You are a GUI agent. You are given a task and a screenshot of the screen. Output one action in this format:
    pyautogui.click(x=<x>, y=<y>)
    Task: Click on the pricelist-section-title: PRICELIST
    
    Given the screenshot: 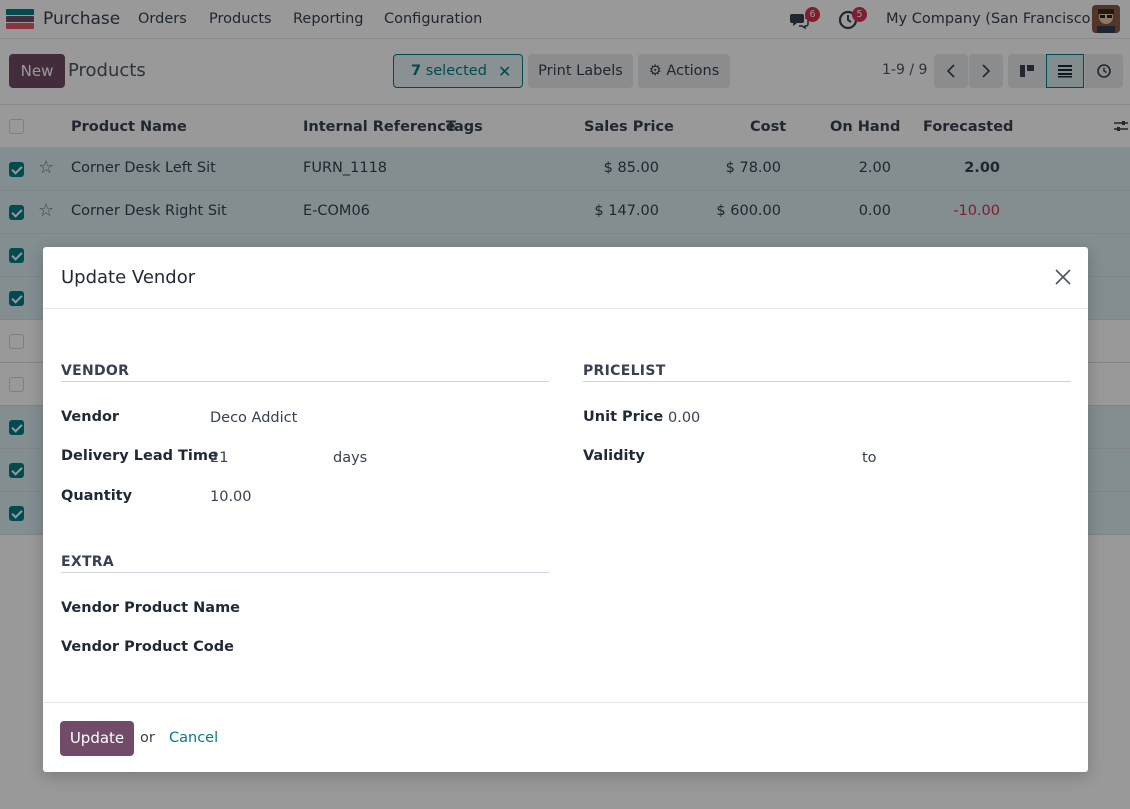 What is the action you would take?
    pyautogui.click(x=624, y=371)
    